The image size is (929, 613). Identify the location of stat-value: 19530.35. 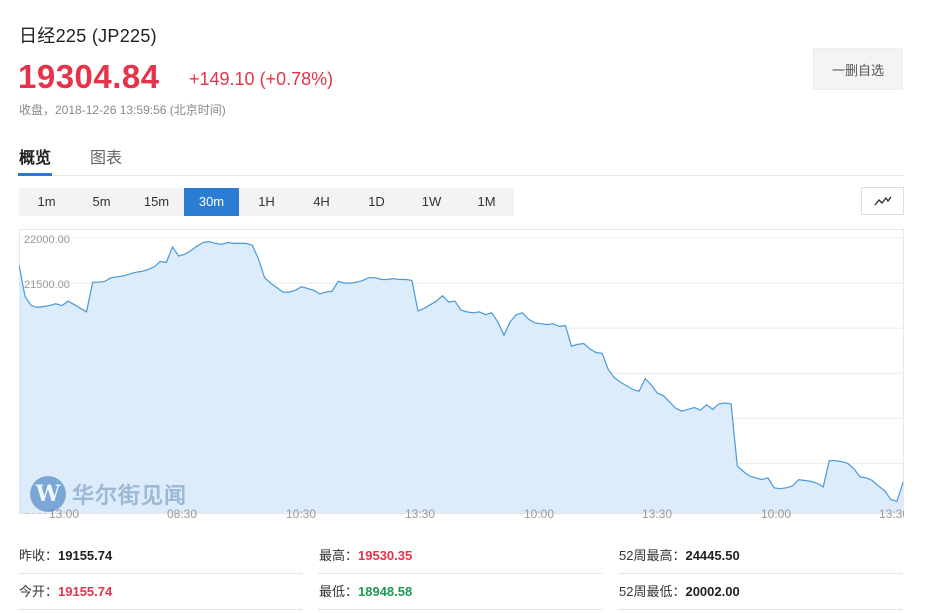
(385, 555).